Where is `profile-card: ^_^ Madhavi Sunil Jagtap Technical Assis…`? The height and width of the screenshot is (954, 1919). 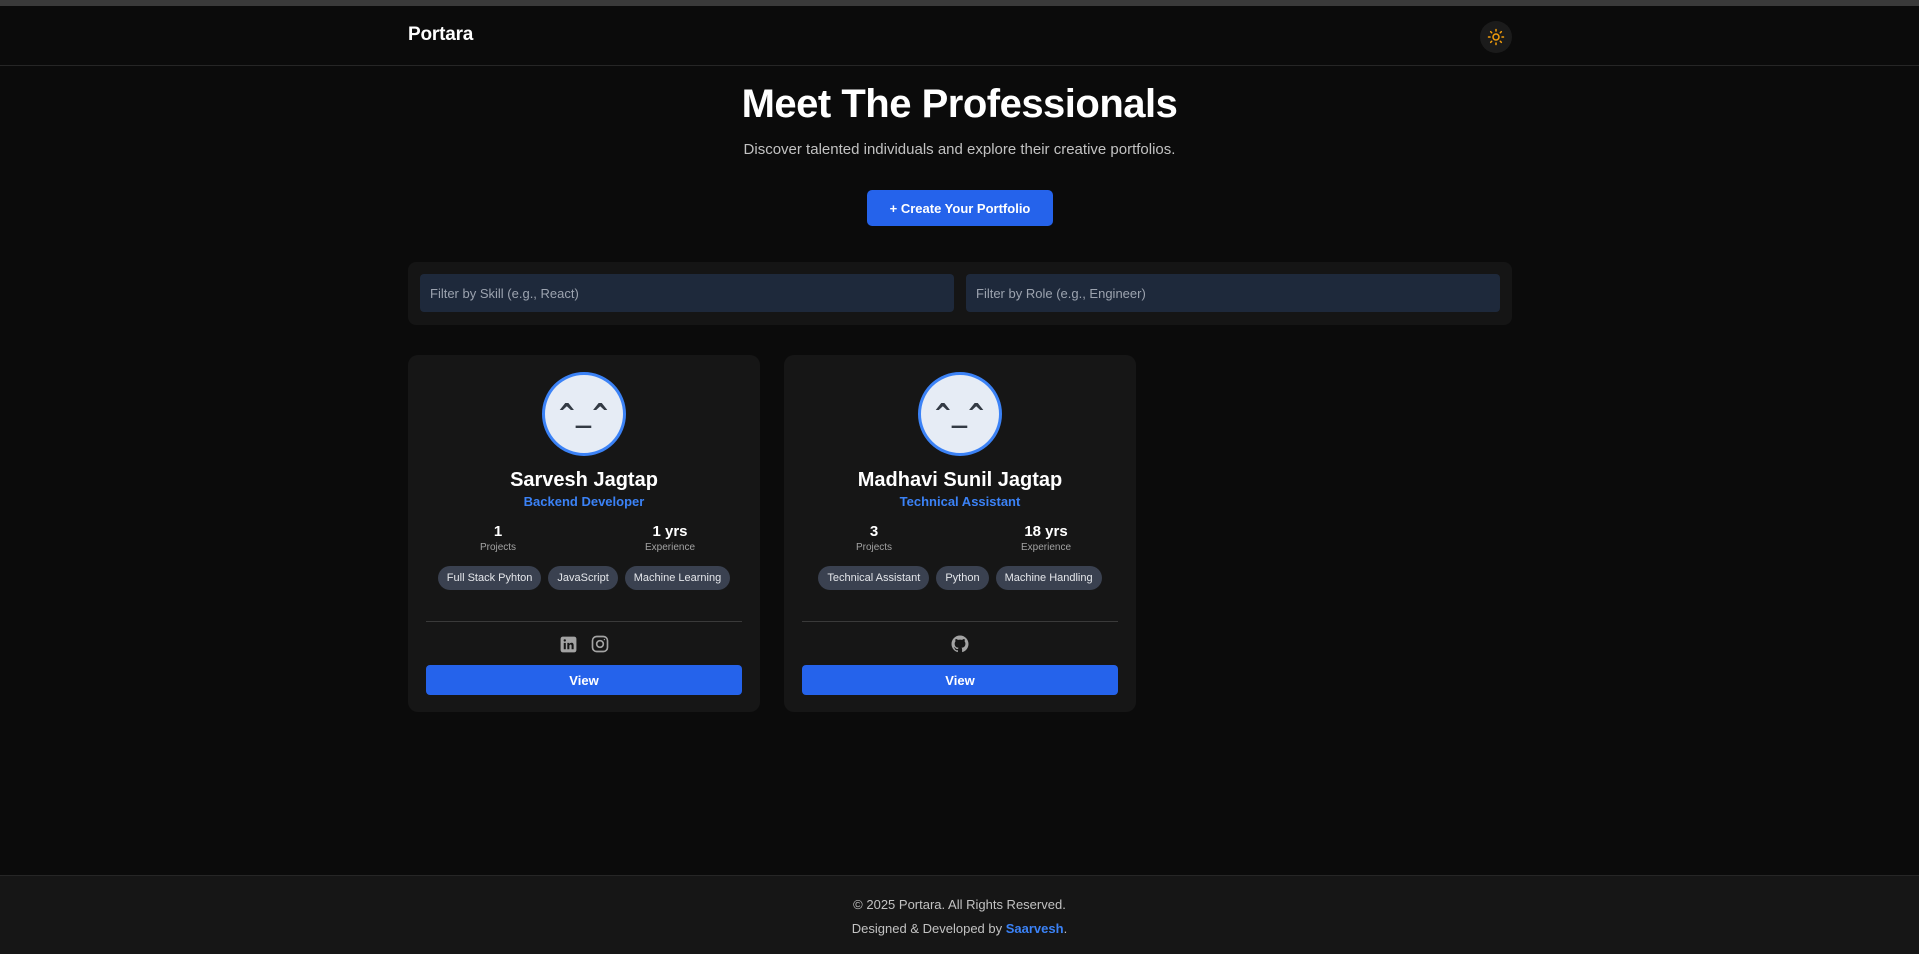 profile-card: ^_^ Madhavi Sunil Jagtap Technical Assis… is located at coordinates (960, 533).